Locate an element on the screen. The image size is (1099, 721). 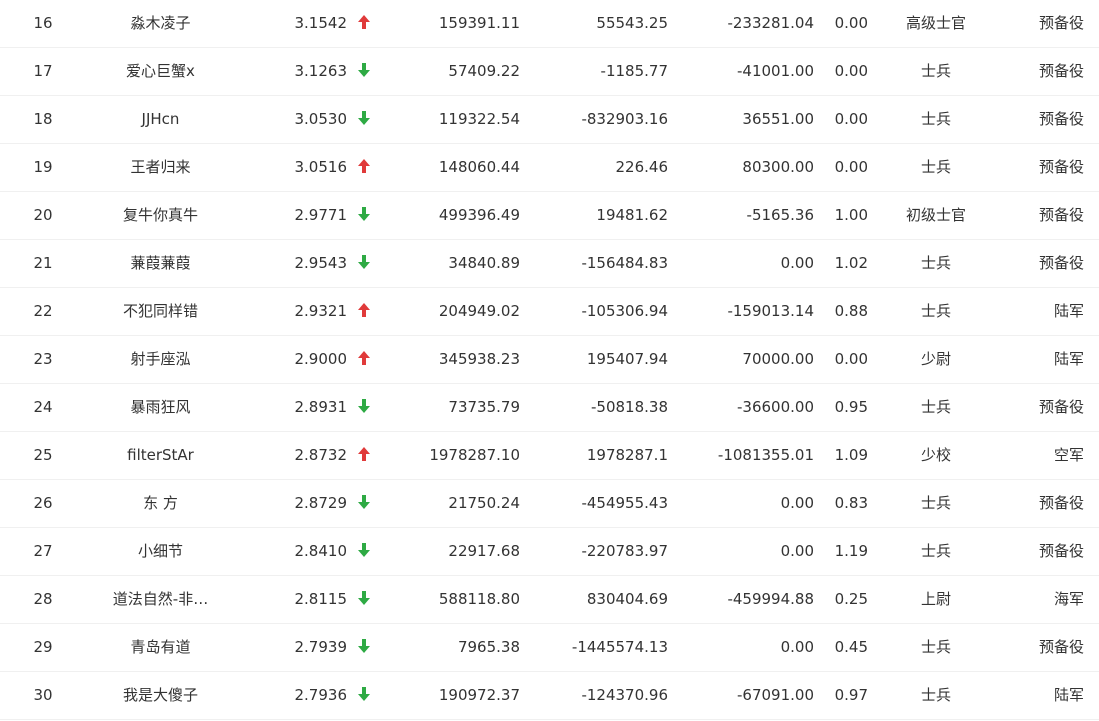
value-2-cell: -124370.96 is located at coordinates (624, 695).